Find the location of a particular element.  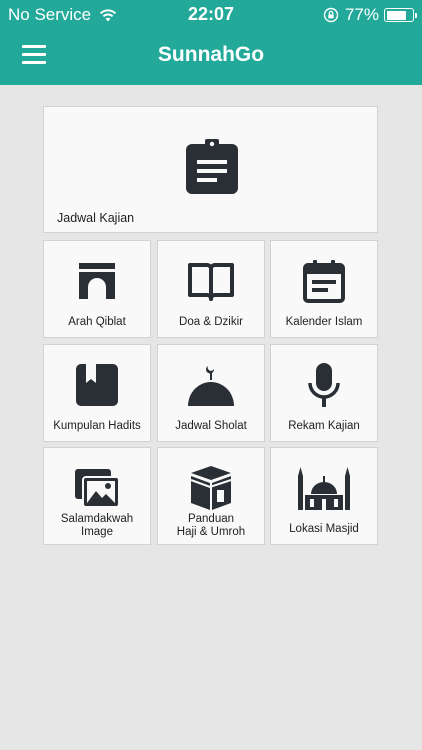

tile-label: Kalender Islam is located at coordinates (324, 322).